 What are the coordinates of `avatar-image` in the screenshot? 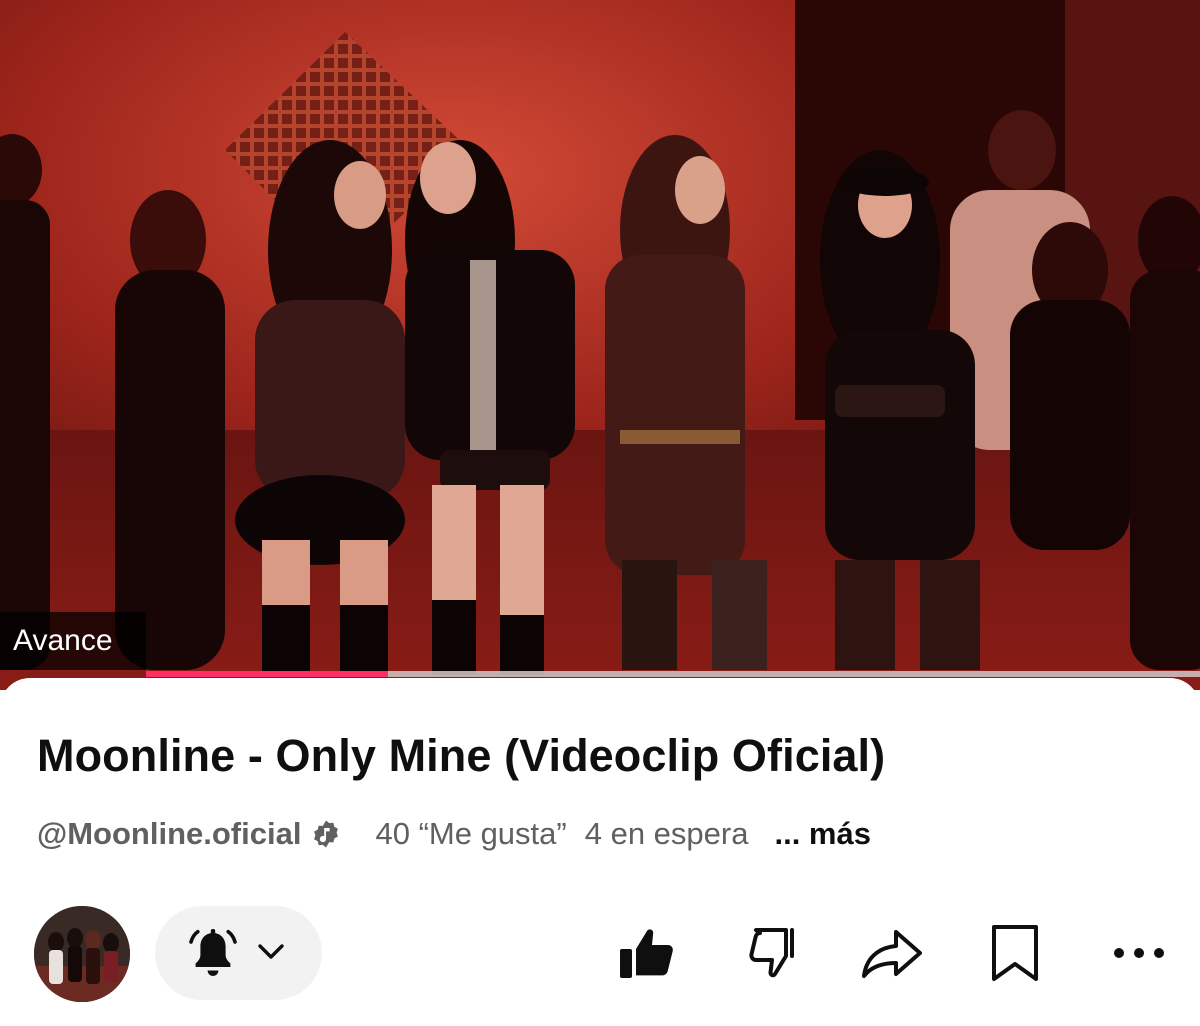 It's located at (82, 954).